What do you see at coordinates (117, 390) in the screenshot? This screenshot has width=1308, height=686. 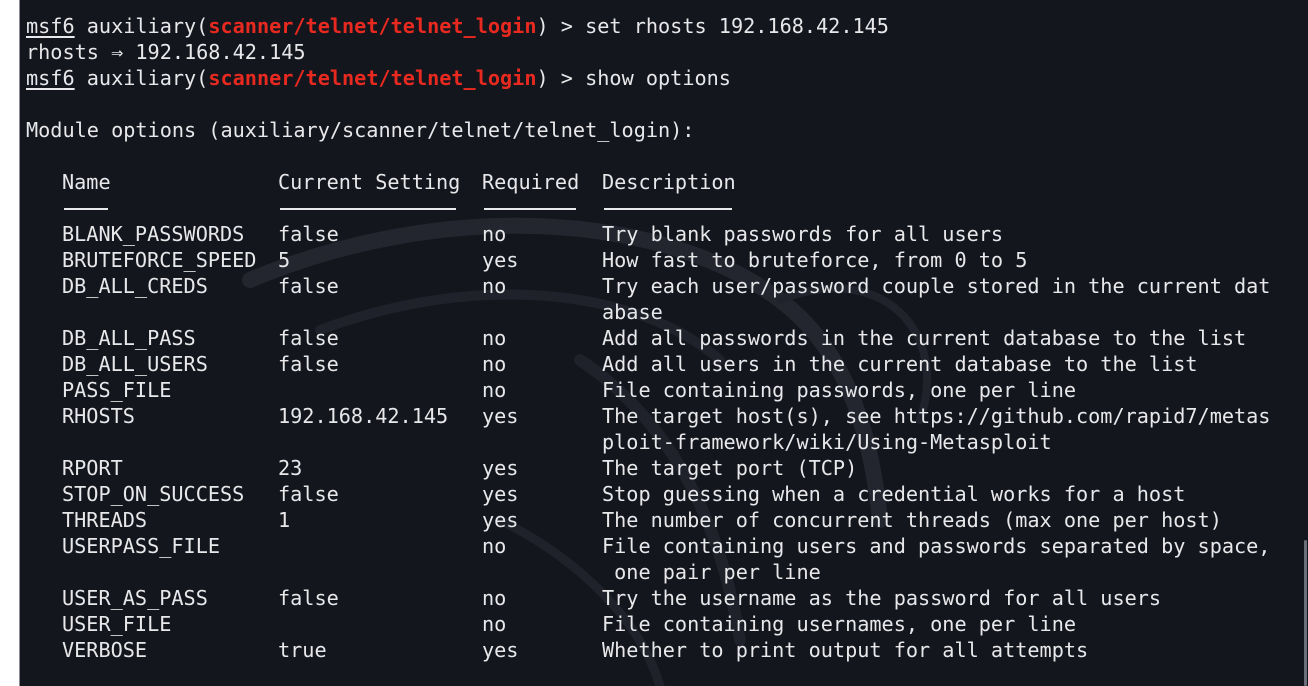 I see `option-name: PASS_FILE` at bounding box center [117, 390].